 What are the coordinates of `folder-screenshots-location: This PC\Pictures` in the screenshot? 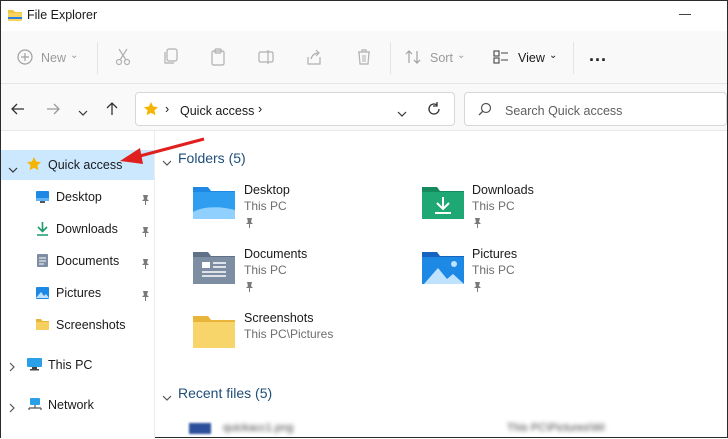 It's located at (289, 334).